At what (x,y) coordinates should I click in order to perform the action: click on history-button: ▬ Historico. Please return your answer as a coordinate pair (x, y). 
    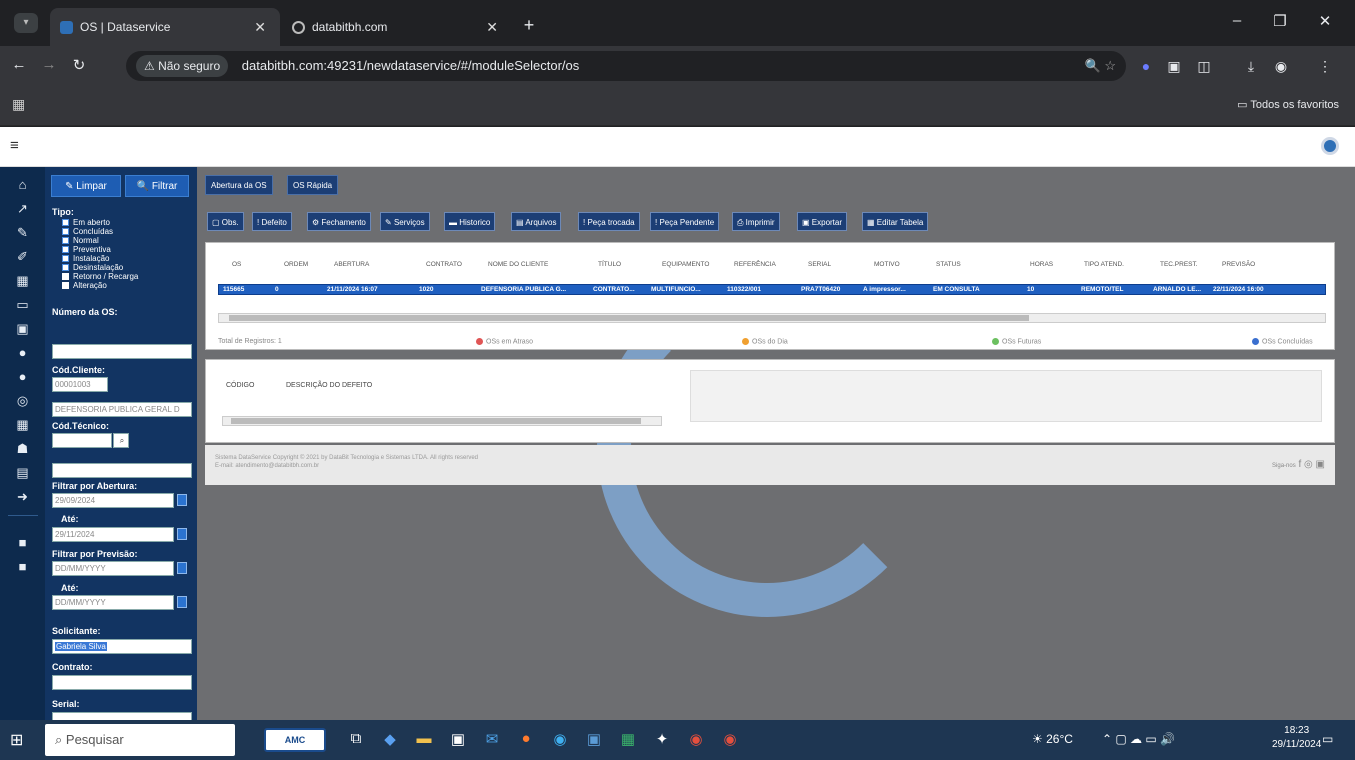
    Looking at the image, I should click on (470, 221).